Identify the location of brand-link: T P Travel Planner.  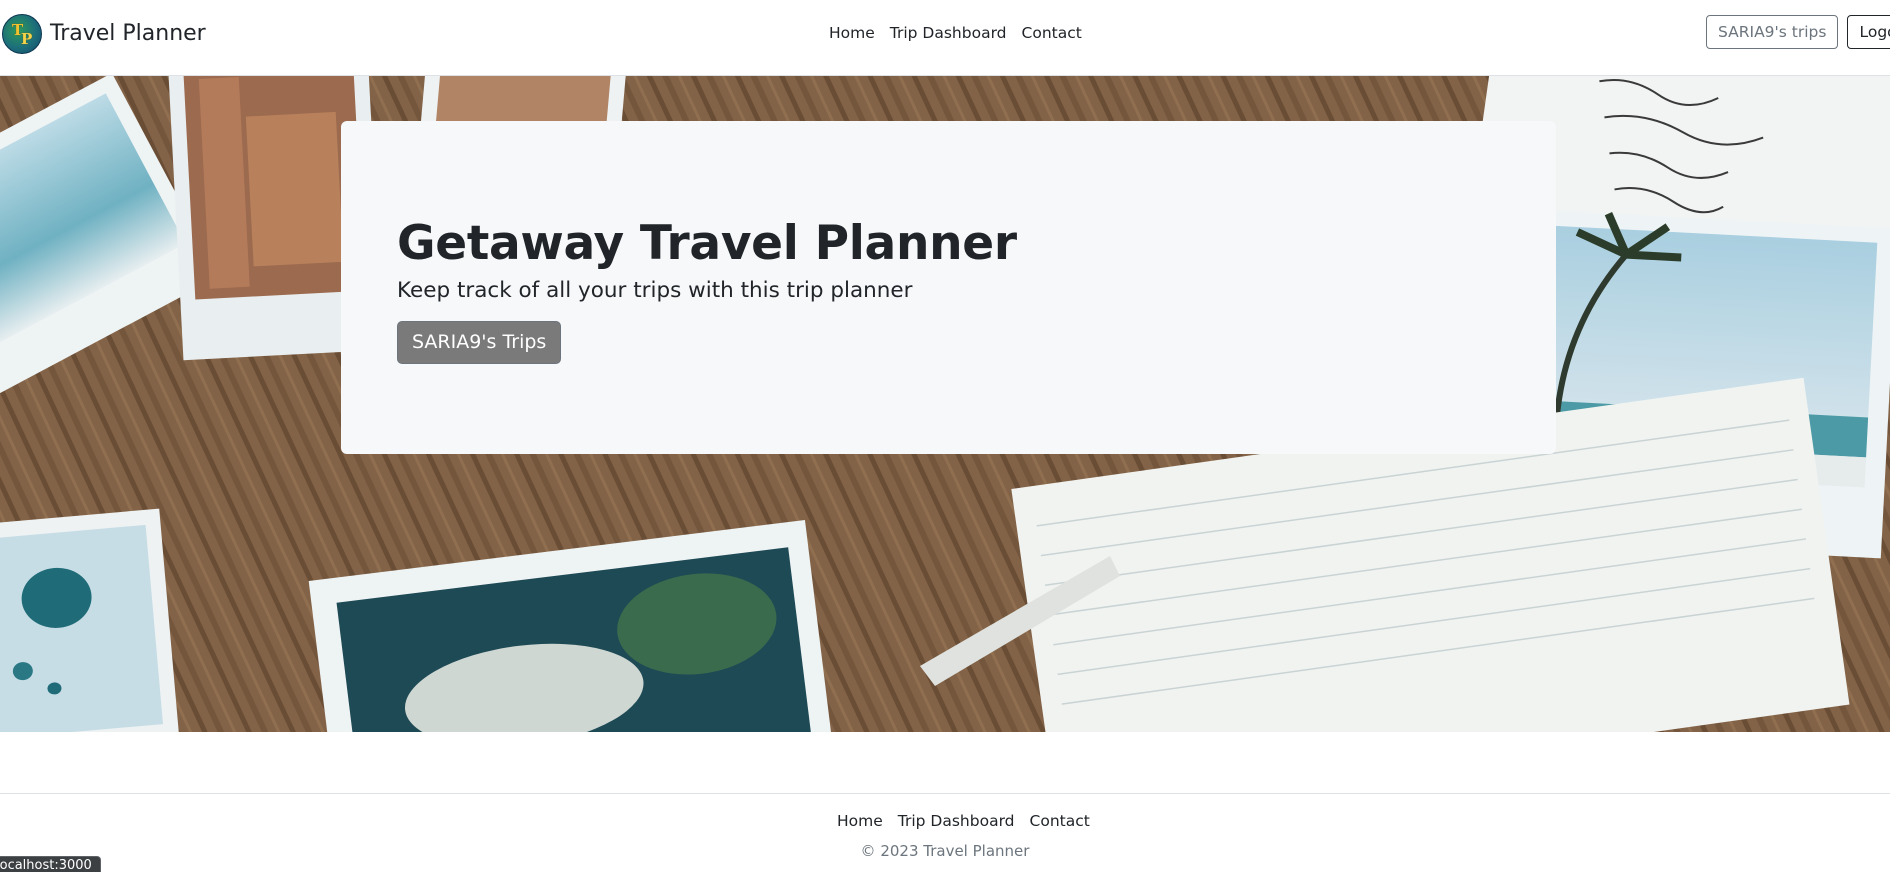
(104, 34).